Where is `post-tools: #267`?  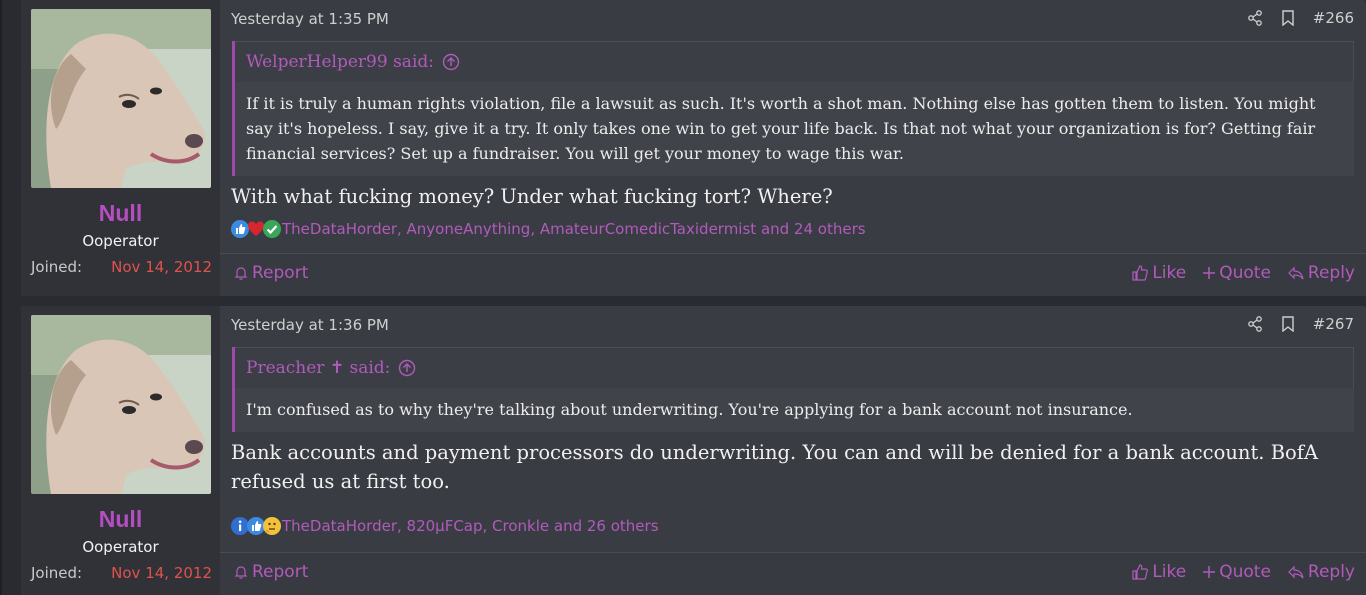
post-tools: #267 is located at coordinates (1291, 324).